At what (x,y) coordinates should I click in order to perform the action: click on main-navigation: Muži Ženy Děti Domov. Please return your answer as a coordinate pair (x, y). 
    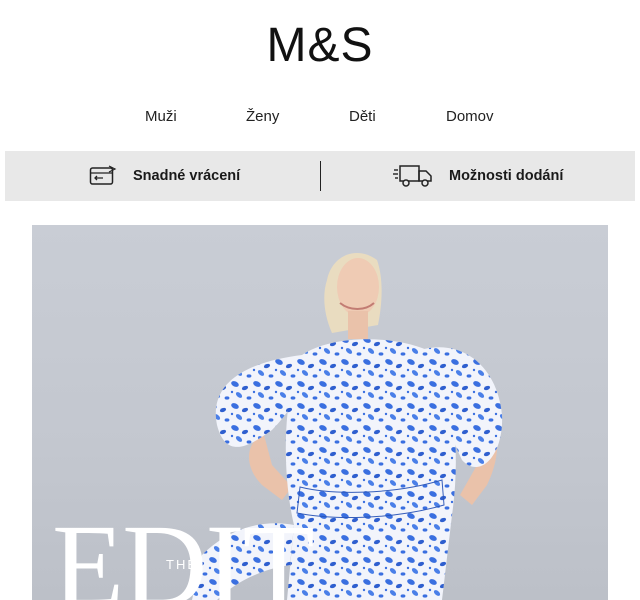
    Looking at the image, I should click on (320, 118).